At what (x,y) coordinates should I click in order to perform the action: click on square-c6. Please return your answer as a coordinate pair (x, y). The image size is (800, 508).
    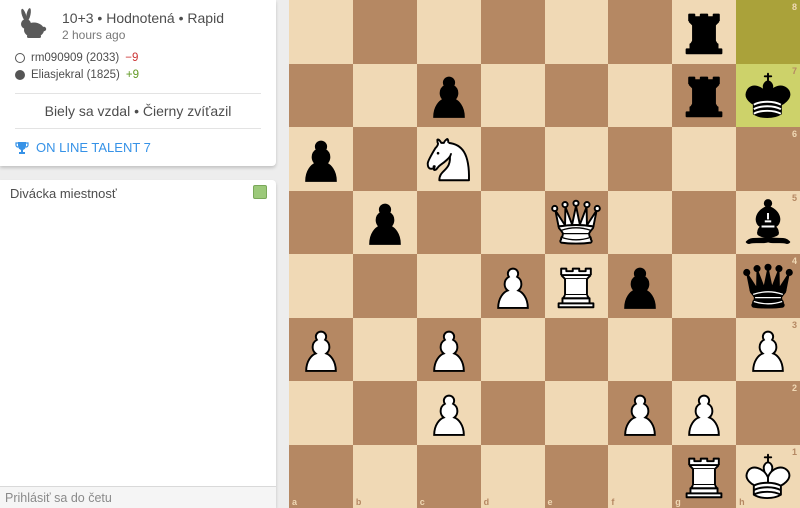
    Looking at the image, I should click on (448, 159).